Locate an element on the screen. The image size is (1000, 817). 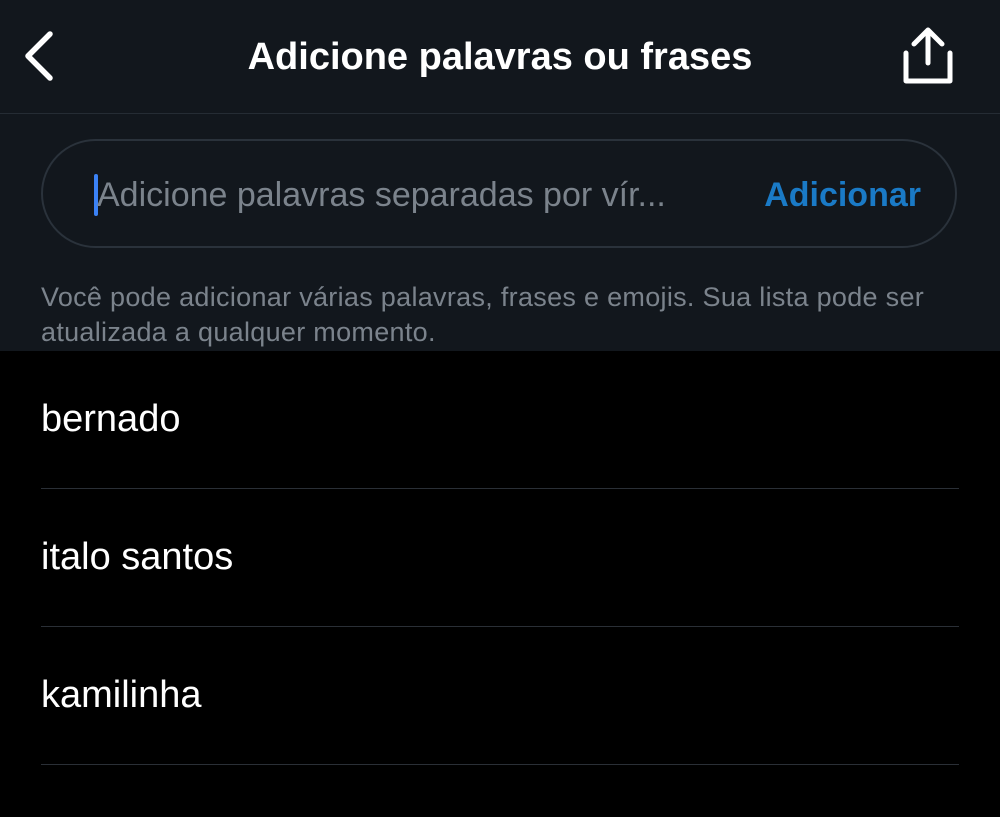
back-button is located at coordinates (39, 56).